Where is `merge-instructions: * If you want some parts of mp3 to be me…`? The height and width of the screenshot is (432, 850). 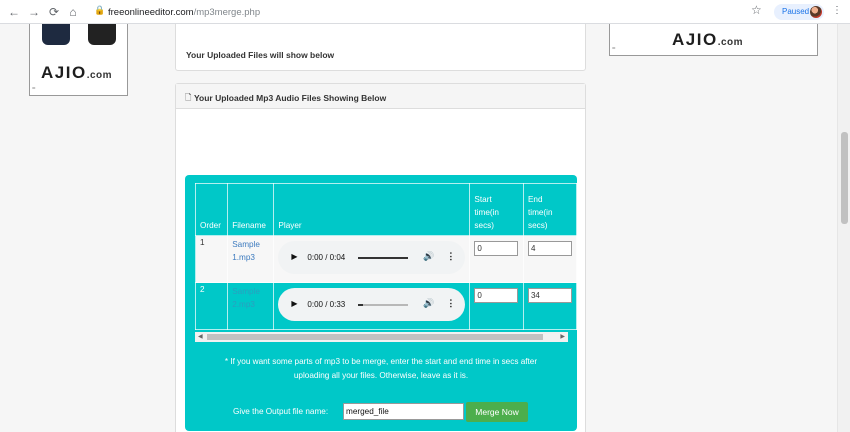
merge-instructions: * If you want some parts of mp3 to be me… is located at coordinates (381, 368).